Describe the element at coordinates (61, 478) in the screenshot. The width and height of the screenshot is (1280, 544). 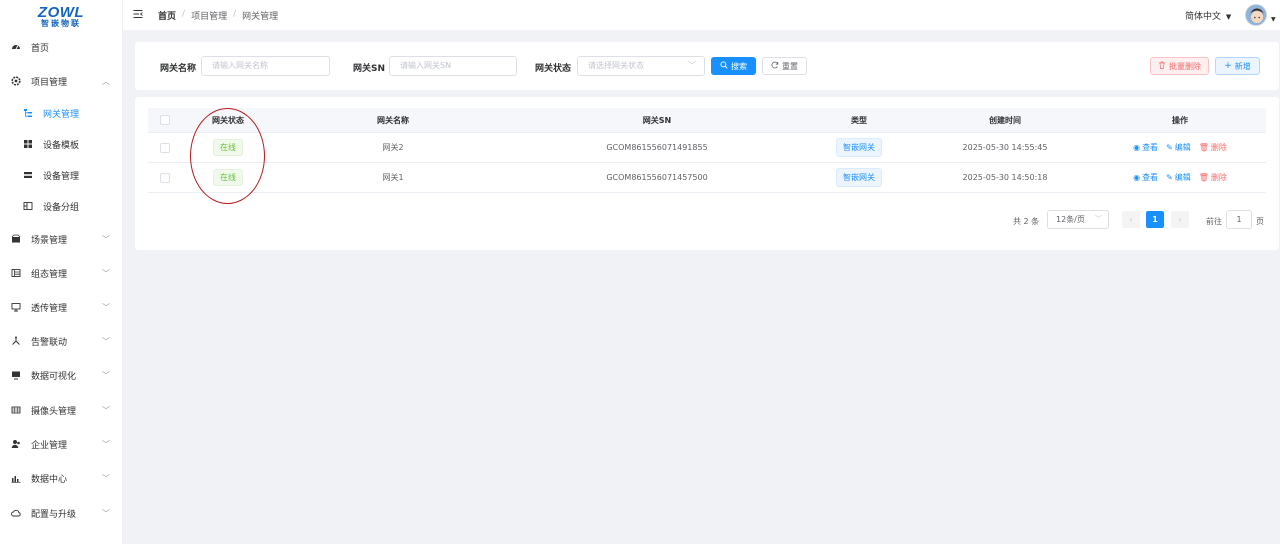
I see `sidebar-item-data-center: 数据中心 ﹀` at that location.